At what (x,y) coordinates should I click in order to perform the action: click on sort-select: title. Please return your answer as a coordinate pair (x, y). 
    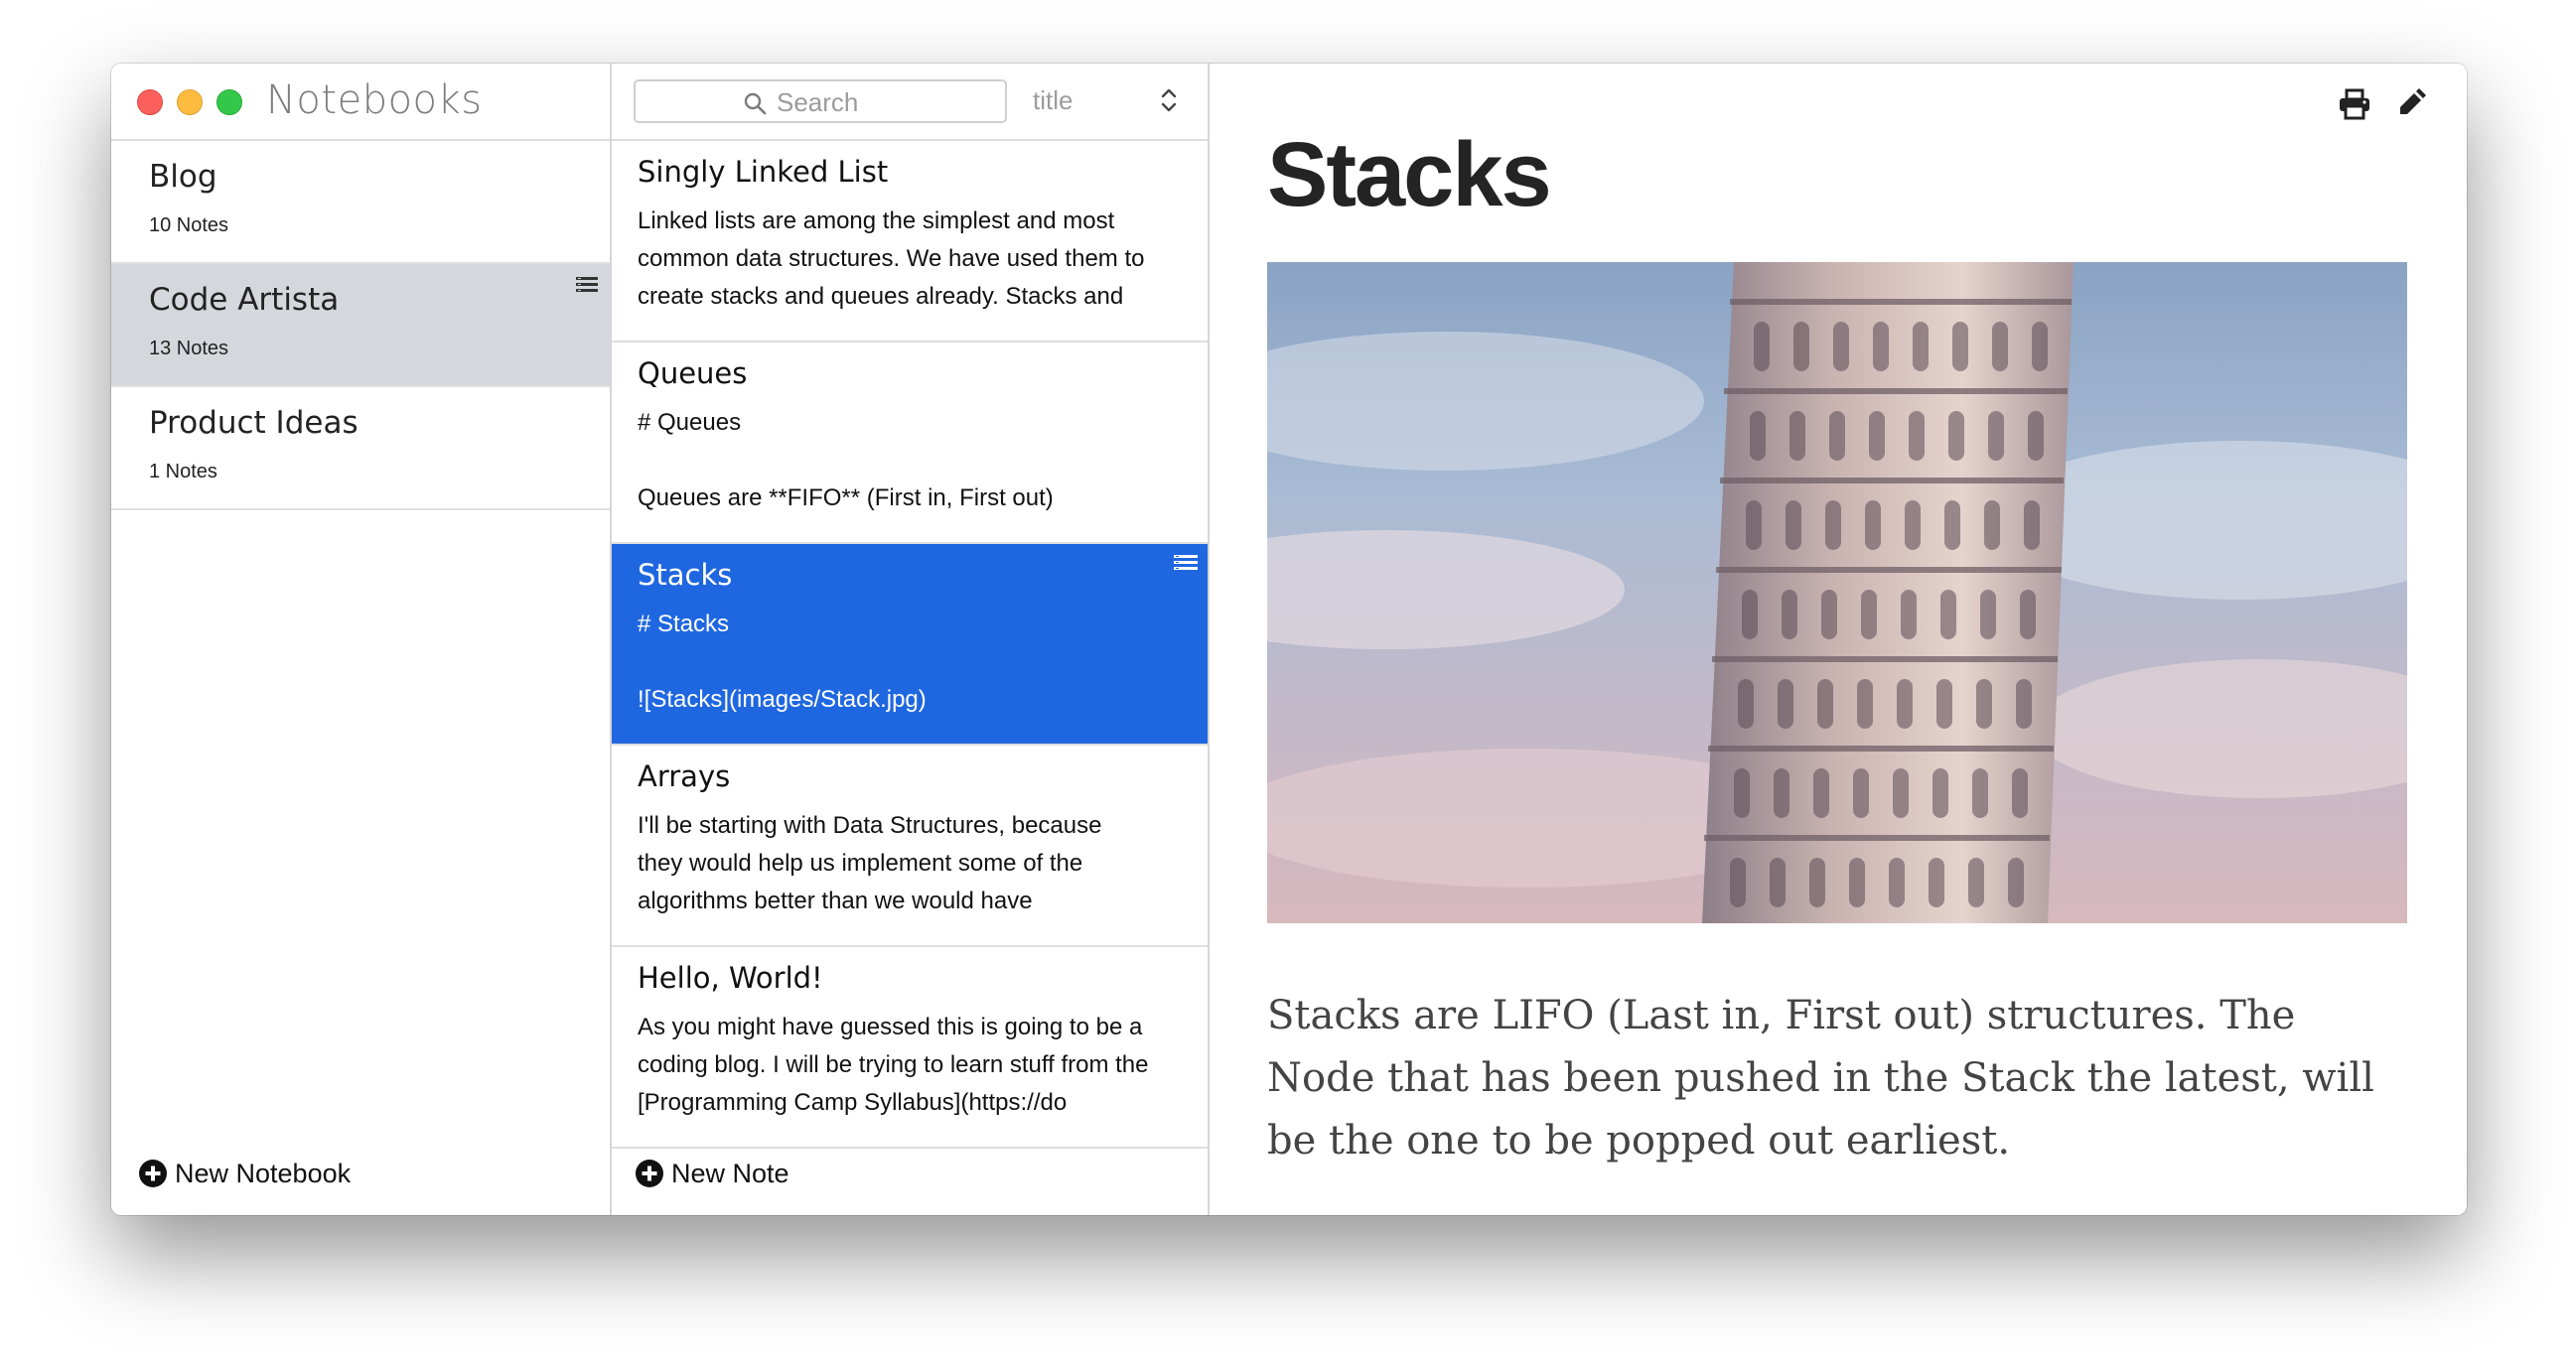
    Looking at the image, I should click on (1113, 101).